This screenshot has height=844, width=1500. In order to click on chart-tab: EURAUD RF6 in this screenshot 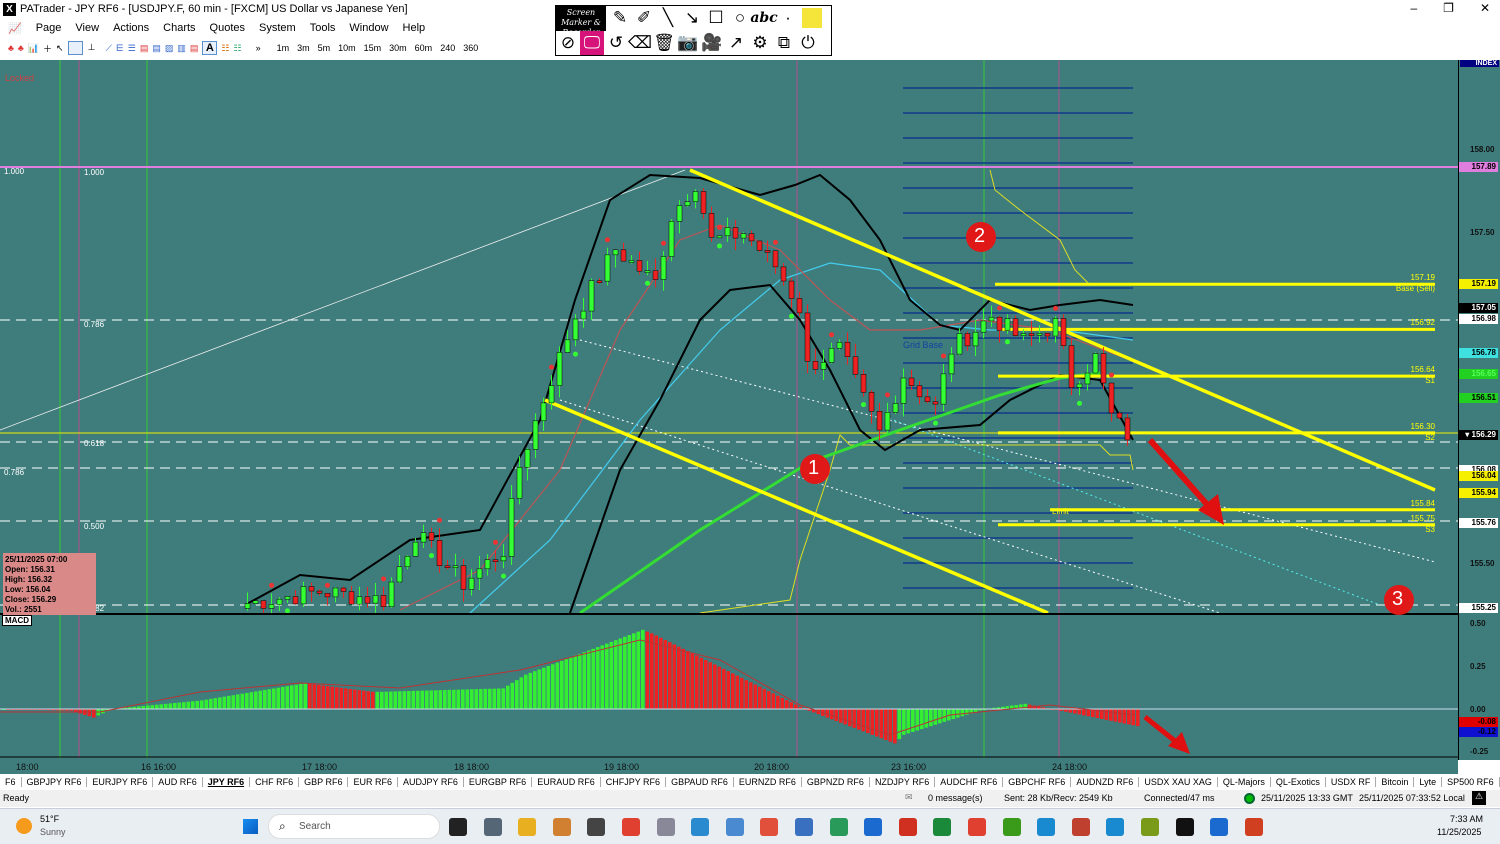, I will do `click(566, 782)`.